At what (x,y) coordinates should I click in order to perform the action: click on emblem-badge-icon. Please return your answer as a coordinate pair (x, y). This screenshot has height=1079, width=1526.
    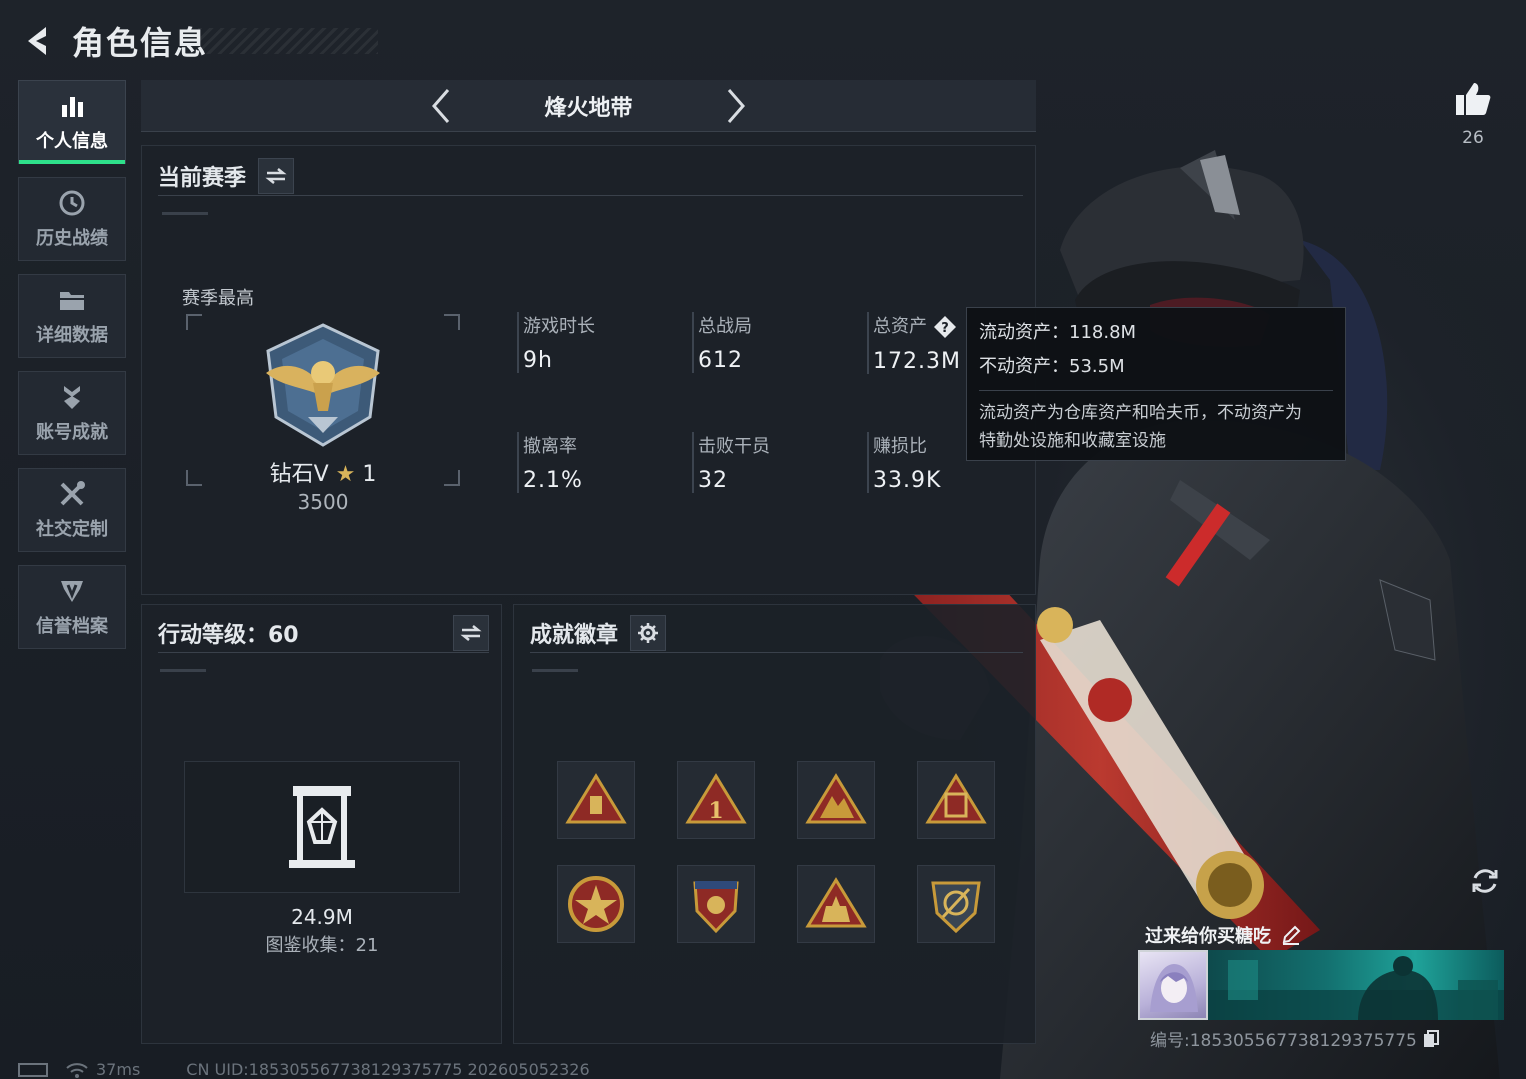
    Looking at the image, I should click on (956, 907).